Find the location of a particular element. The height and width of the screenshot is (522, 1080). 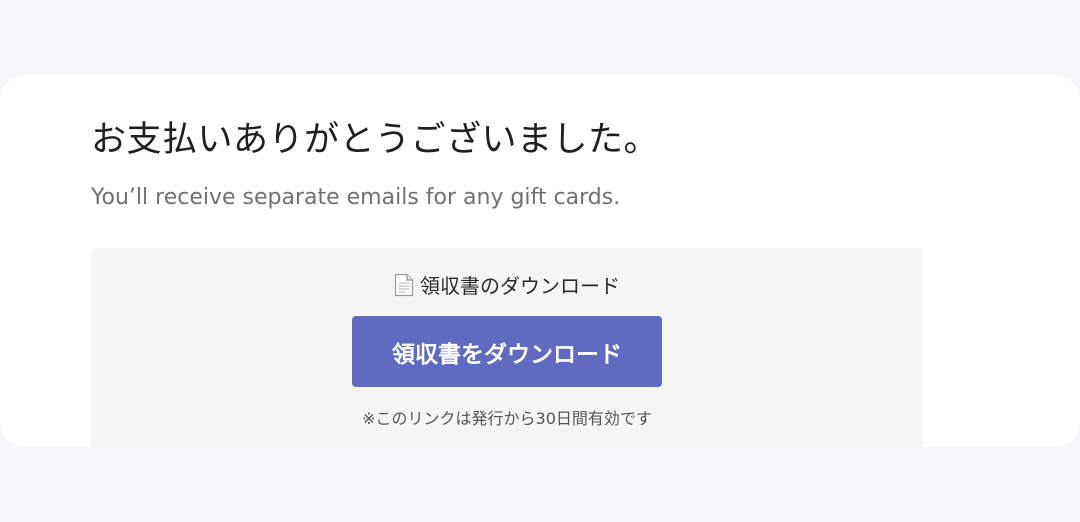

receipt-heading-label: 領収書のダウンロード is located at coordinates (520, 286).